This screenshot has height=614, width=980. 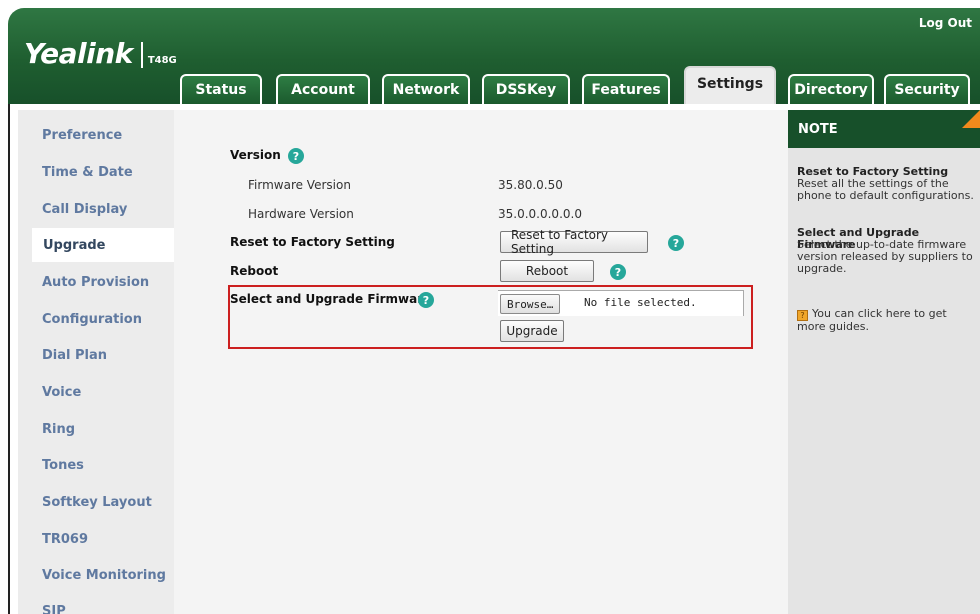 What do you see at coordinates (530, 185) in the screenshot?
I see `firmware-version-value: 35.80.0.50` at bounding box center [530, 185].